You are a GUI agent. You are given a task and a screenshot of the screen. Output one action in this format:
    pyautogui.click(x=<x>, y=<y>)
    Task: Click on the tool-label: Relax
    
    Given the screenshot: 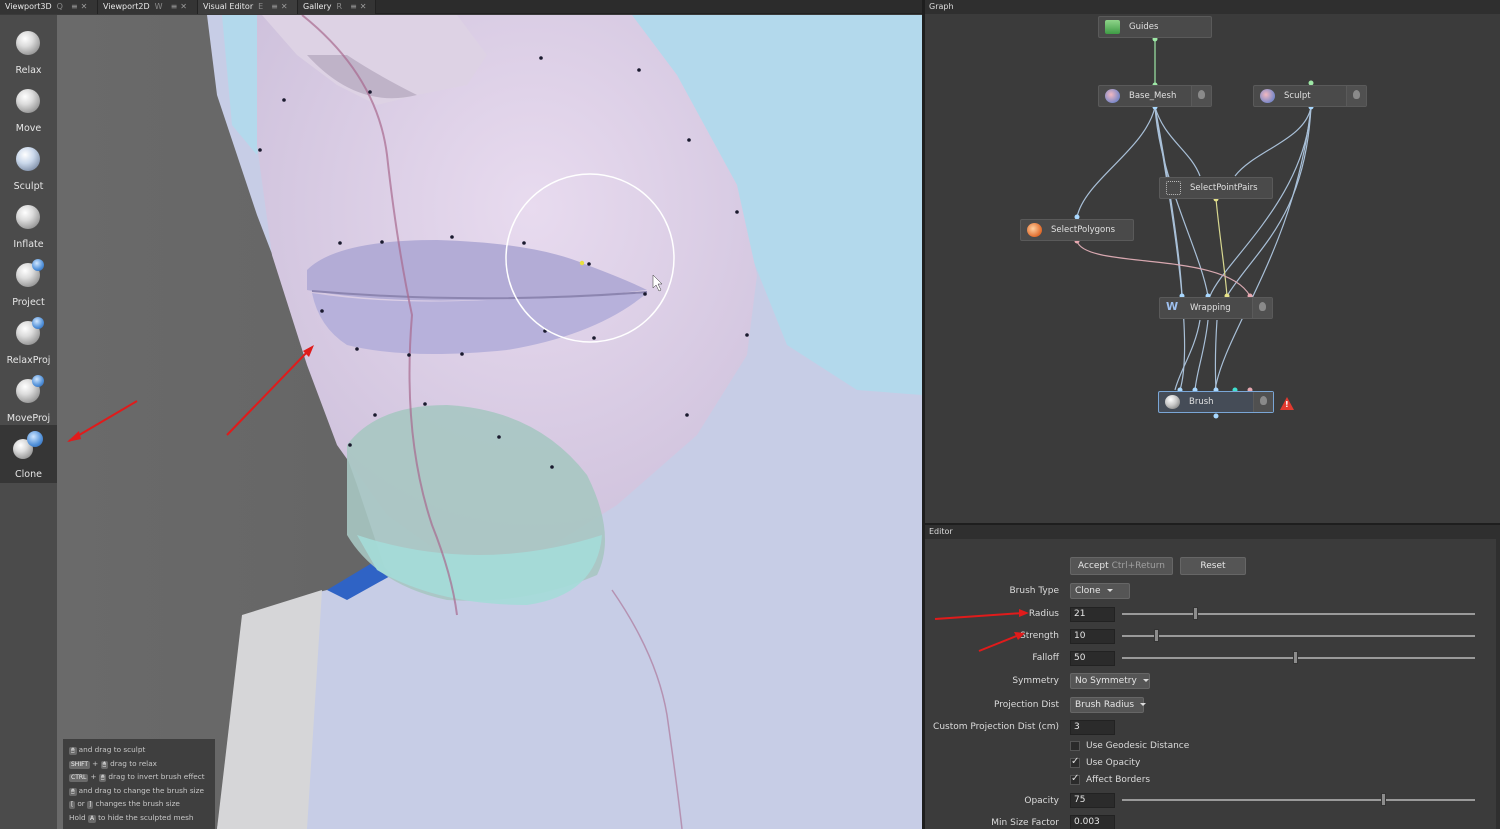 What is the action you would take?
    pyautogui.click(x=28, y=70)
    